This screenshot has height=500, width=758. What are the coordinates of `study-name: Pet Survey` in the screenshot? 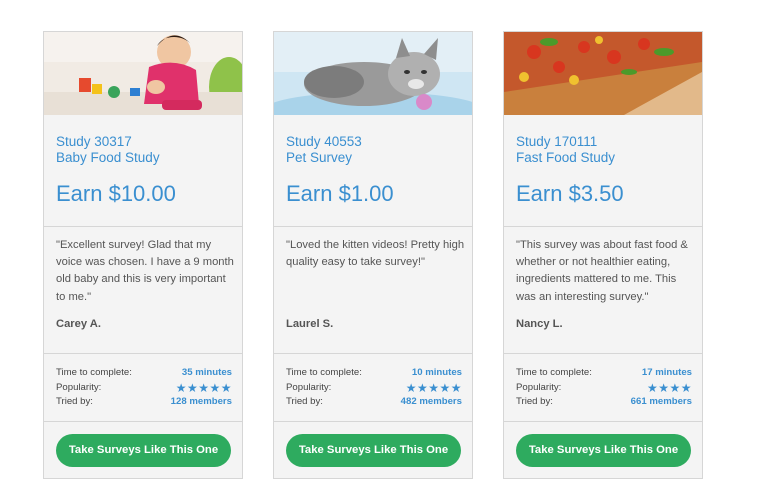 It's located at (319, 157).